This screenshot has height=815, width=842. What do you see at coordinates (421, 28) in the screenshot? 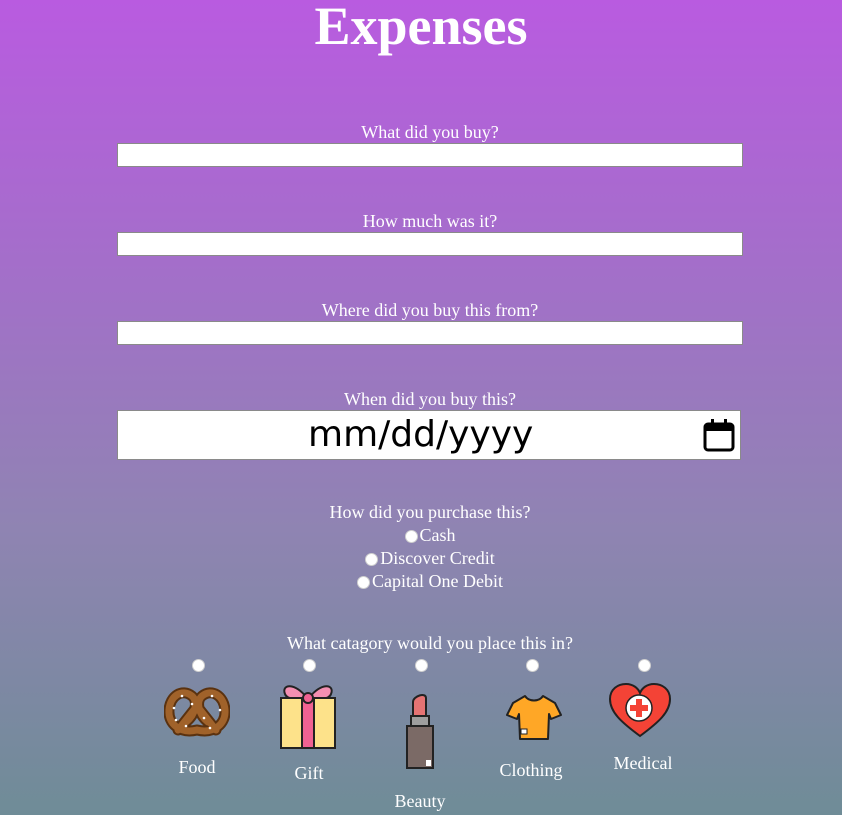
I see `page-title: Expenses` at bounding box center [421, 28].